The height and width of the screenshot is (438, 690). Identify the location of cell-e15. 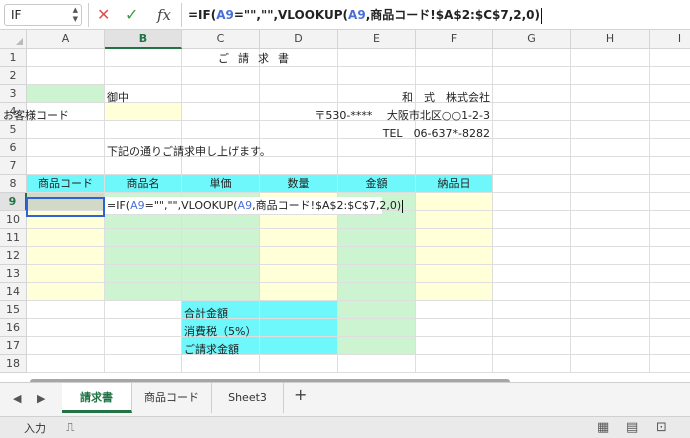
(377, 310).